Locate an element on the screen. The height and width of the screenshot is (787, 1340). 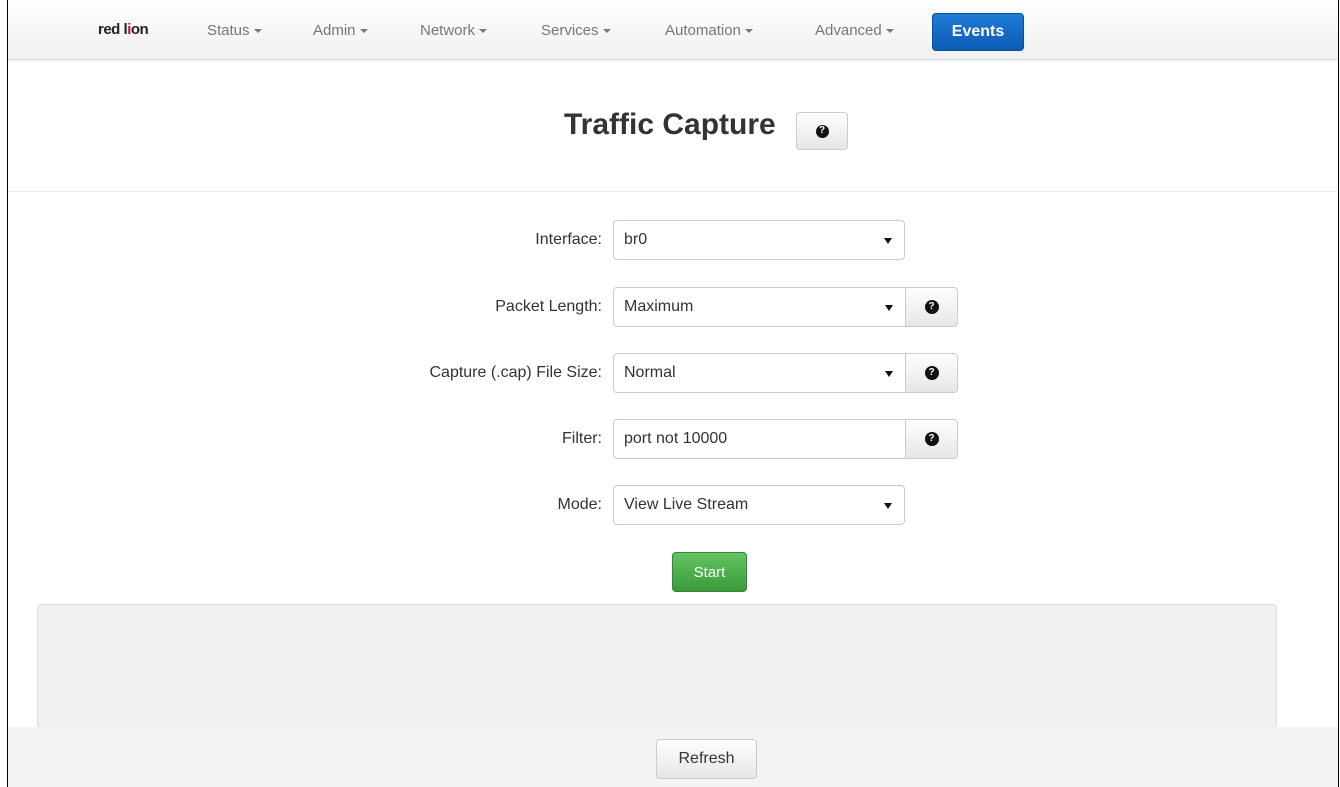
filter-label: Filter: is located at coordinates (582, 438).